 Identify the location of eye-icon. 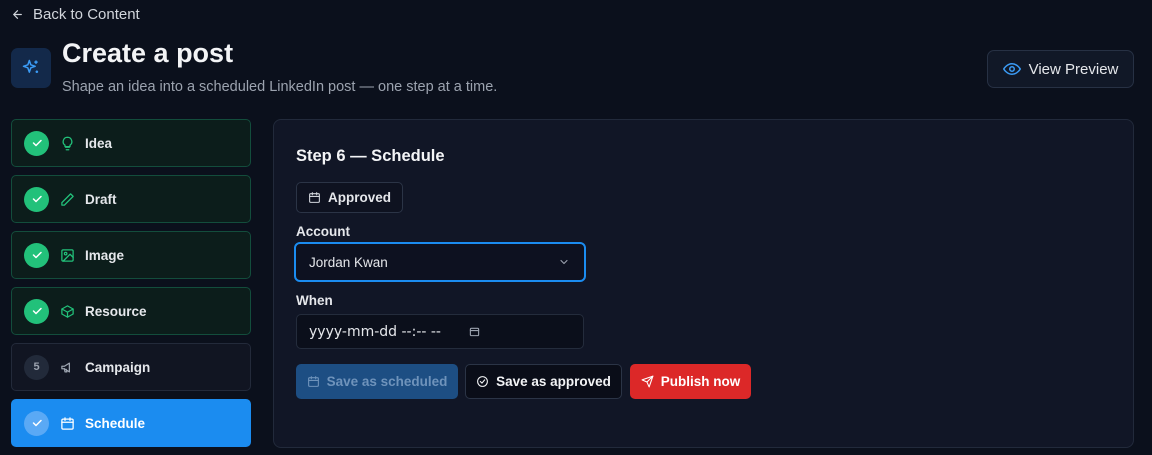
(1011, 69).